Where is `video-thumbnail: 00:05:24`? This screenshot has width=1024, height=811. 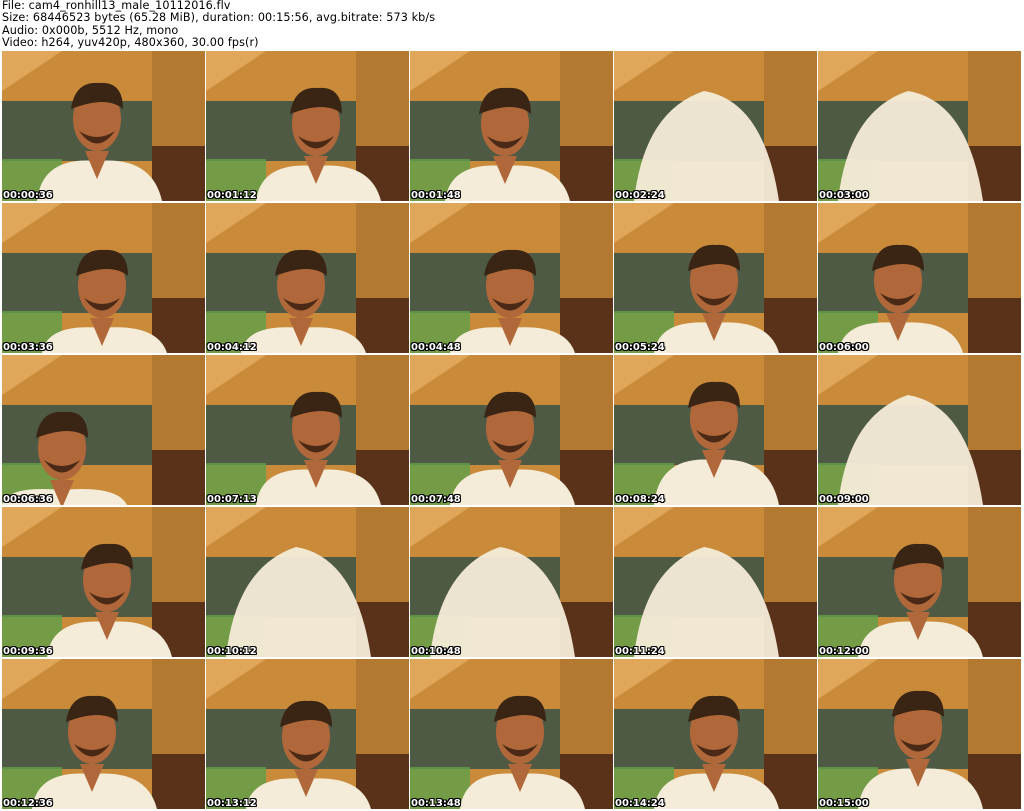
video-thumbnail: 00:05:24 is located at coordinates (715, 278).